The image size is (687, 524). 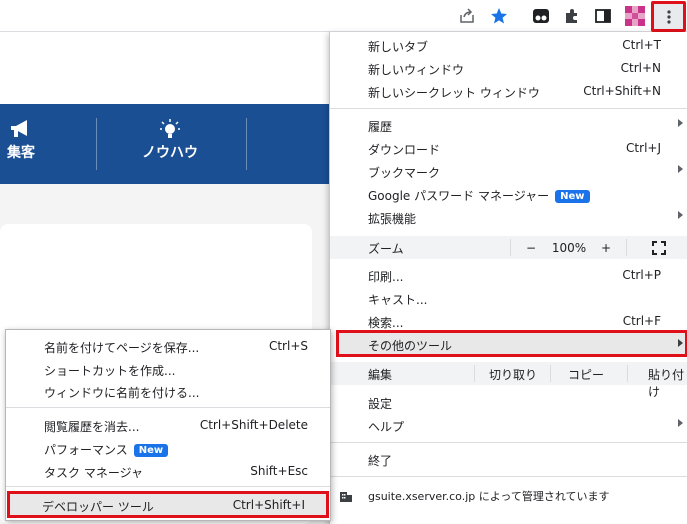 What do you see at coordinates (454, 93) in the screenshot?
I see `menu-label: 新しいシークレット ウィンドウ` at bounding box center [454, 93].